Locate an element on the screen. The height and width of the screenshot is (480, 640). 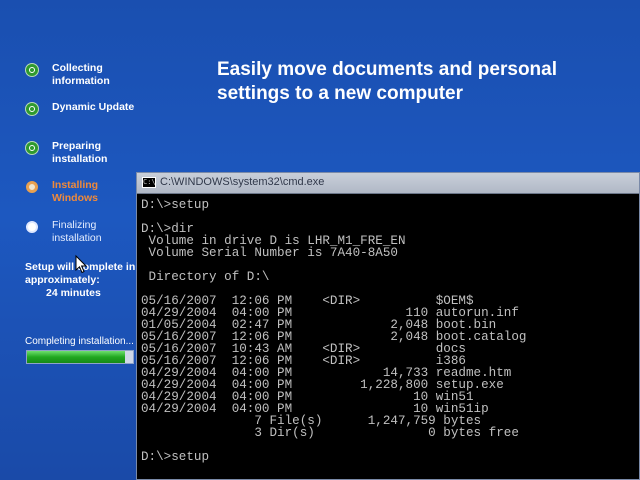
progress-bar is located at coordinates (80, 357).